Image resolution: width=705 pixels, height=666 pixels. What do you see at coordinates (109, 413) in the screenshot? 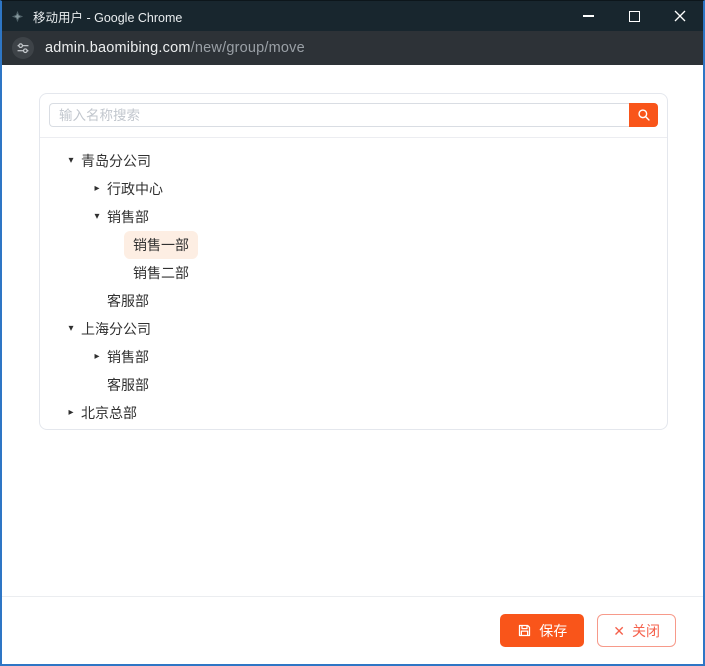
I see `tree-node-label: 北京总部` at bounding box center [109, 413].